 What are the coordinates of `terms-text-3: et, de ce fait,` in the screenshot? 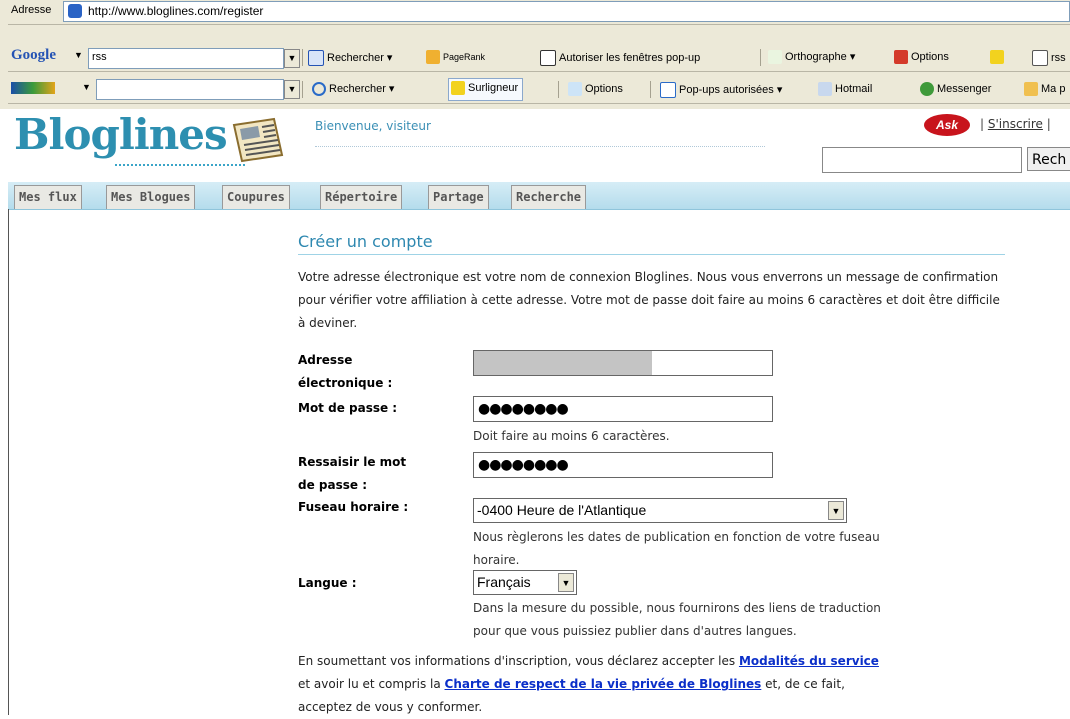 It's located at (803, 684).